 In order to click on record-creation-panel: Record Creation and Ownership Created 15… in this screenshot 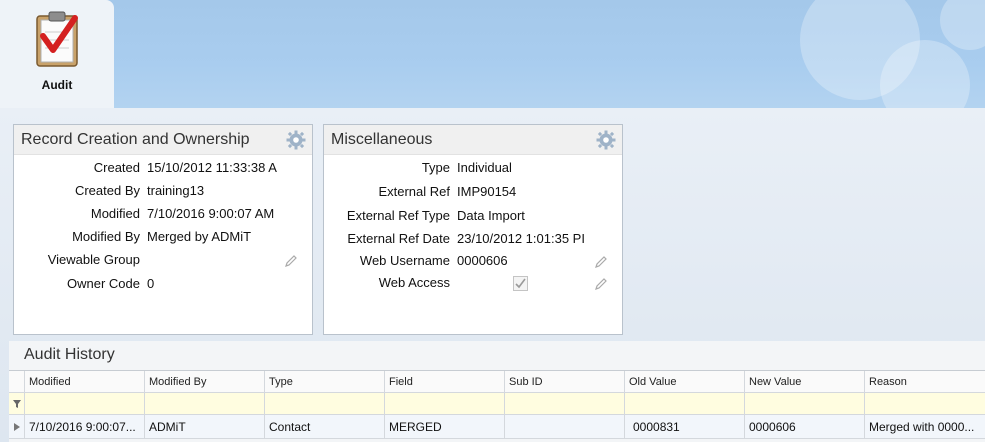, I will do `click(163, 229)`.